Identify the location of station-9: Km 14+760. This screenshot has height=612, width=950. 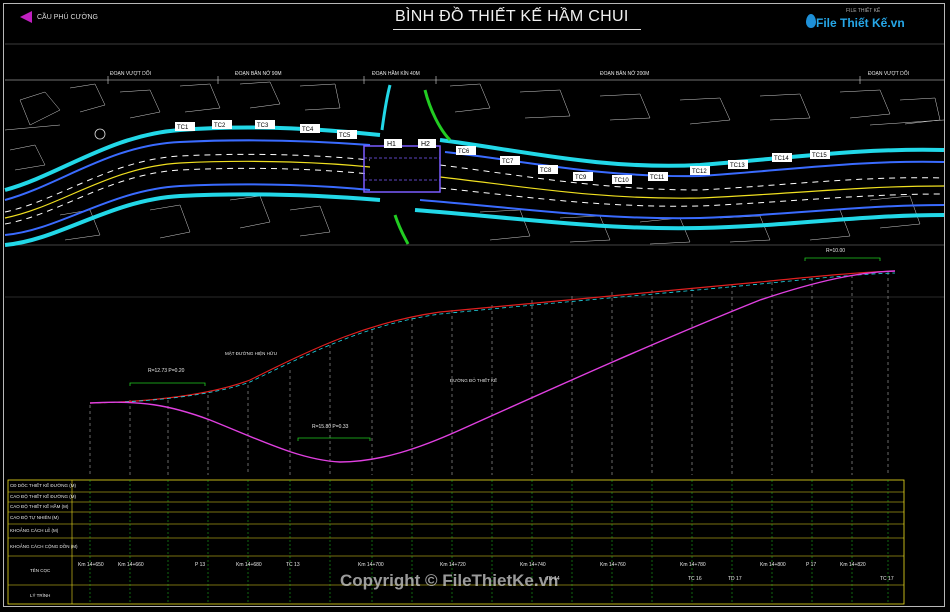
(613, 565).